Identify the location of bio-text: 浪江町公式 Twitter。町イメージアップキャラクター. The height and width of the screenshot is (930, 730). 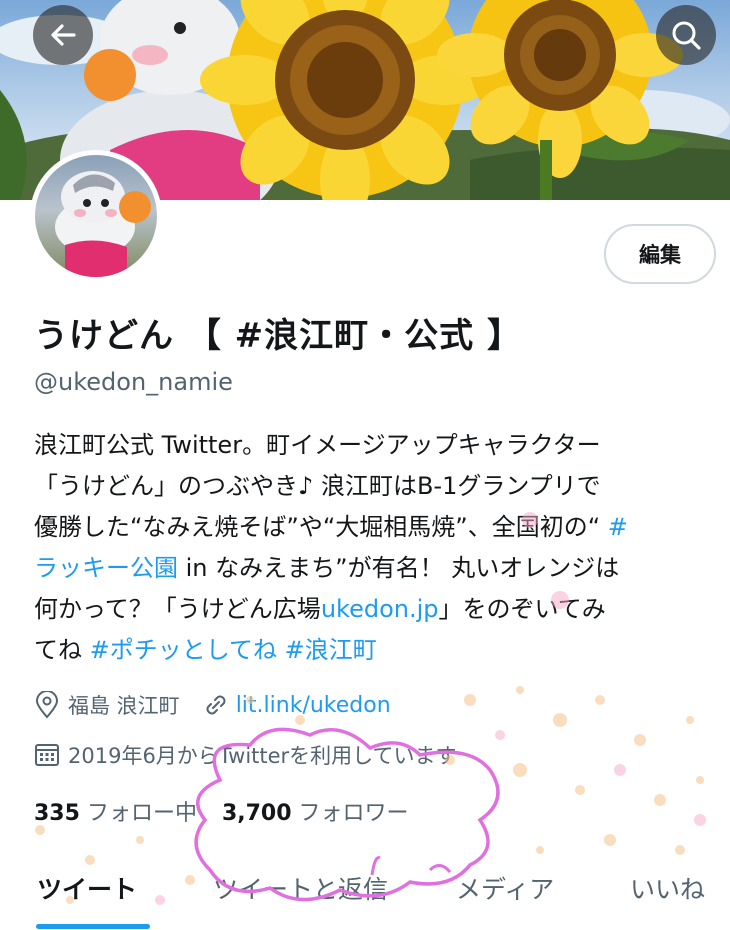
(317, 445).